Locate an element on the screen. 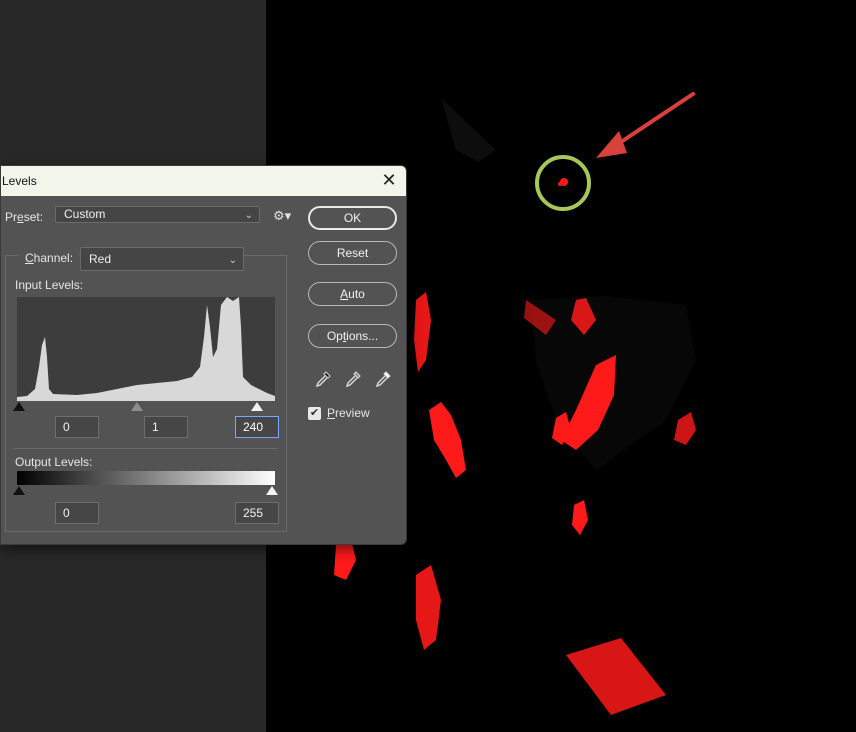 The width and height of the screenshot is (856, 732). input-gamma-field: 1 is located at coordinates (166, 427).